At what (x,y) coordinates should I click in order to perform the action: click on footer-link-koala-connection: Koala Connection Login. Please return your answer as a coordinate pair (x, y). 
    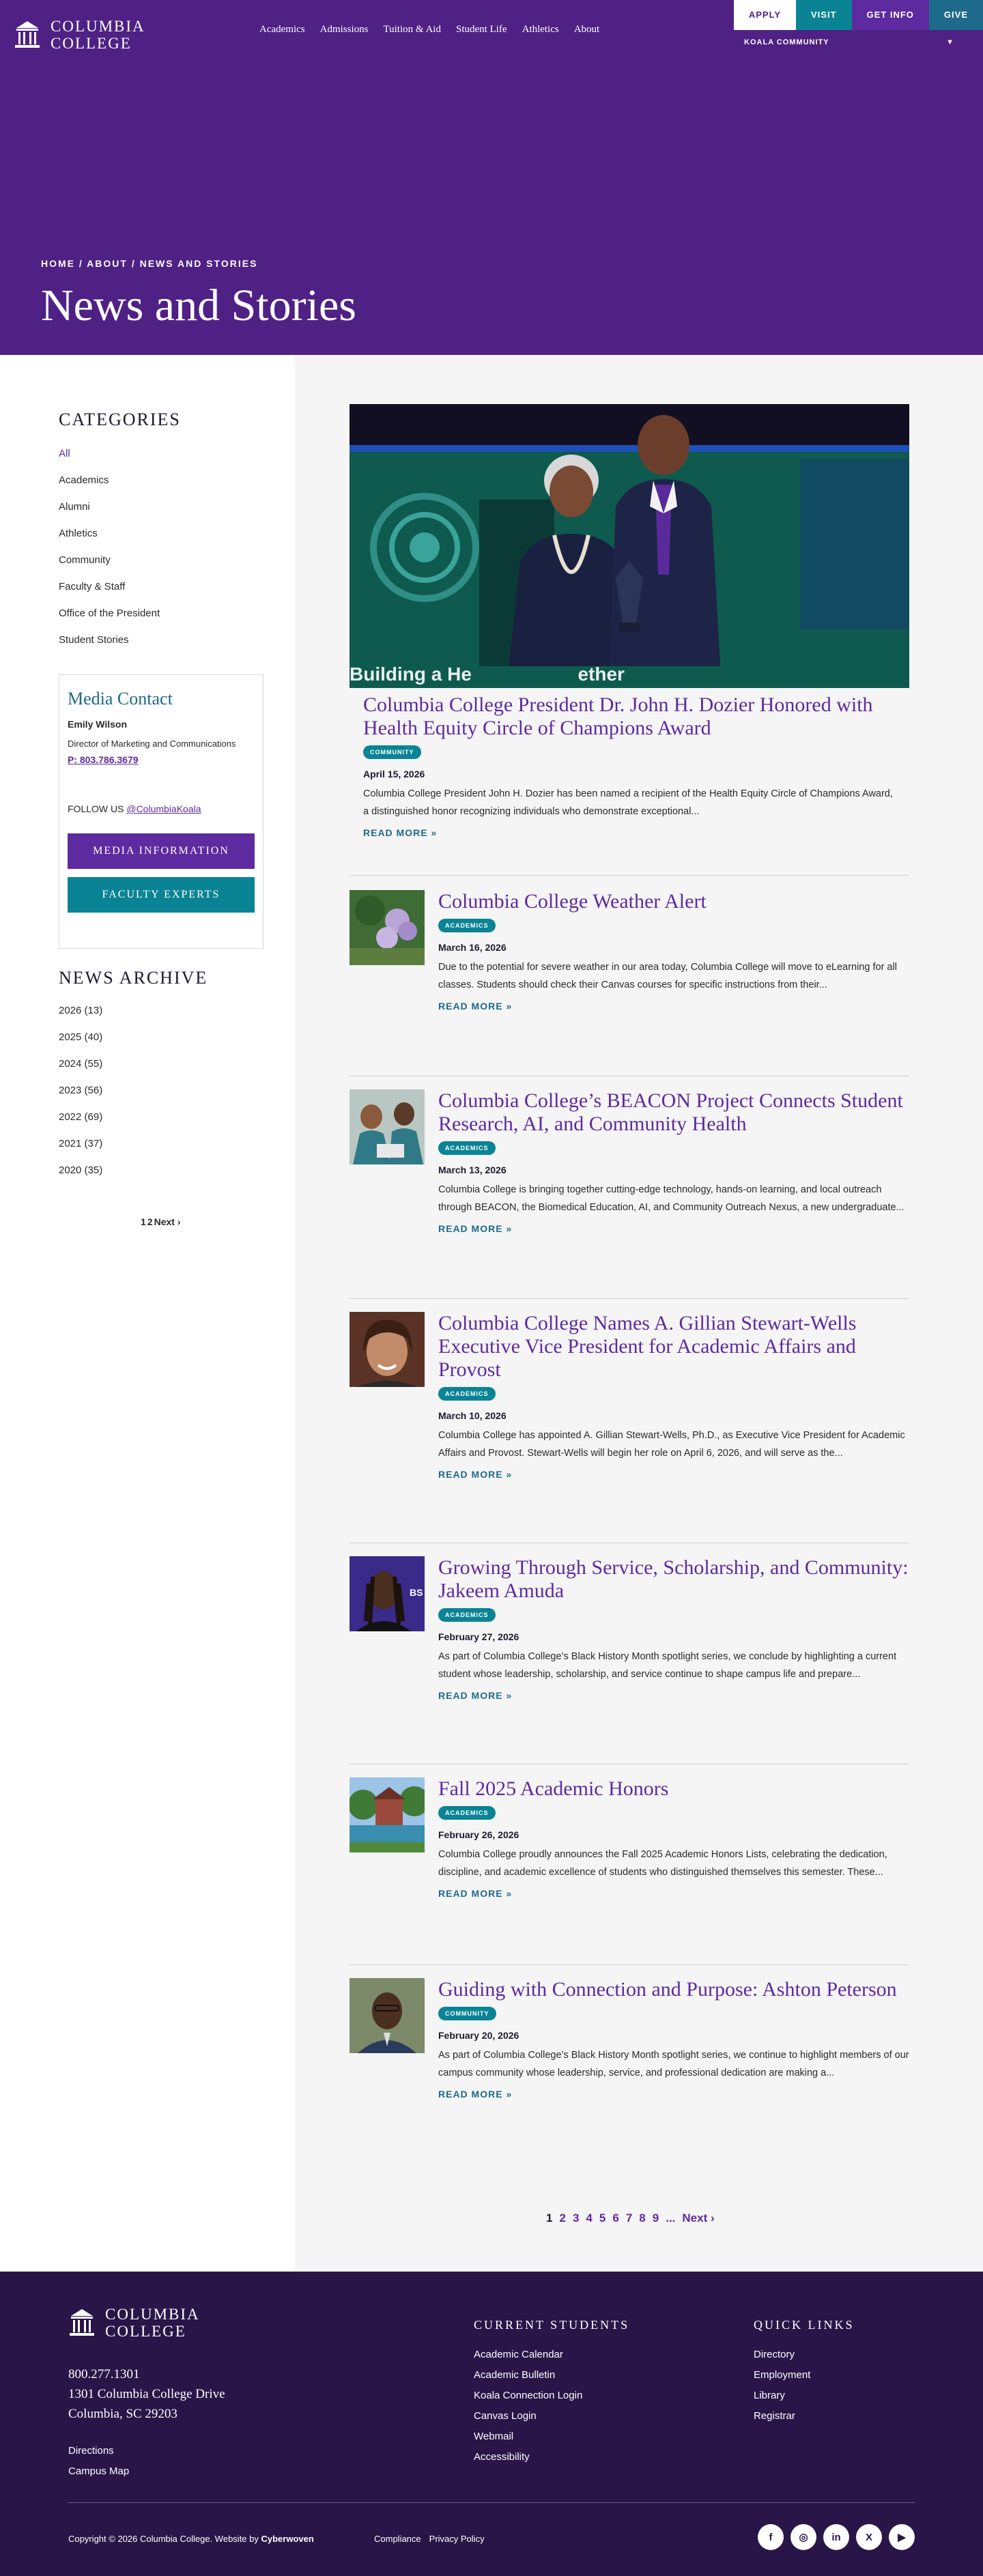
    Looking at the image, I should click on (551, 2396).